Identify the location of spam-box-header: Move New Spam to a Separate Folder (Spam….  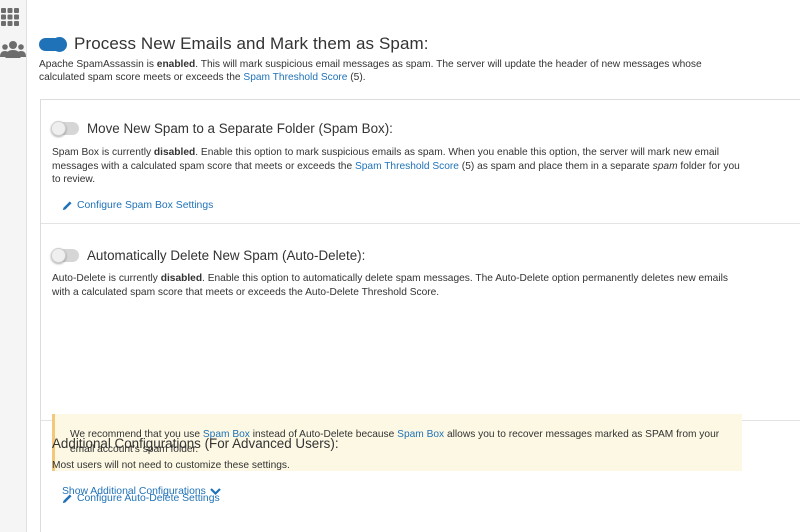
(222, 128).